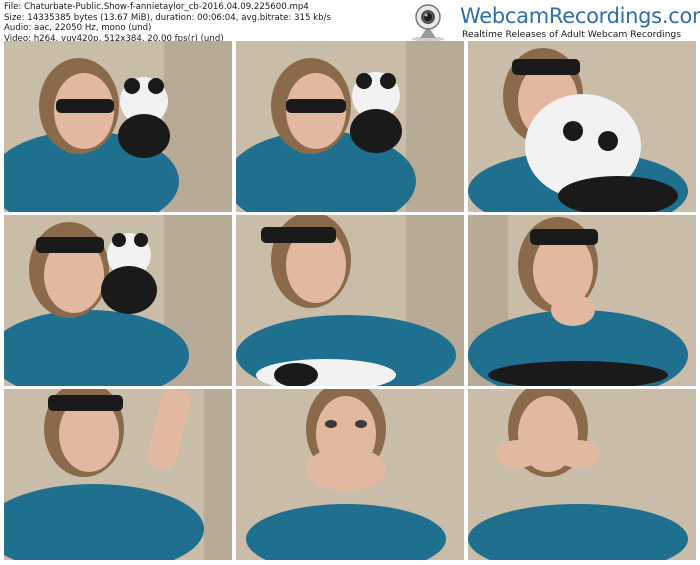 This screenshot has width=700, height=565. Describe the element at coordinates (580, 16) in the screenshot. I see `brand-name: WebcamRecordings.com` at that location.